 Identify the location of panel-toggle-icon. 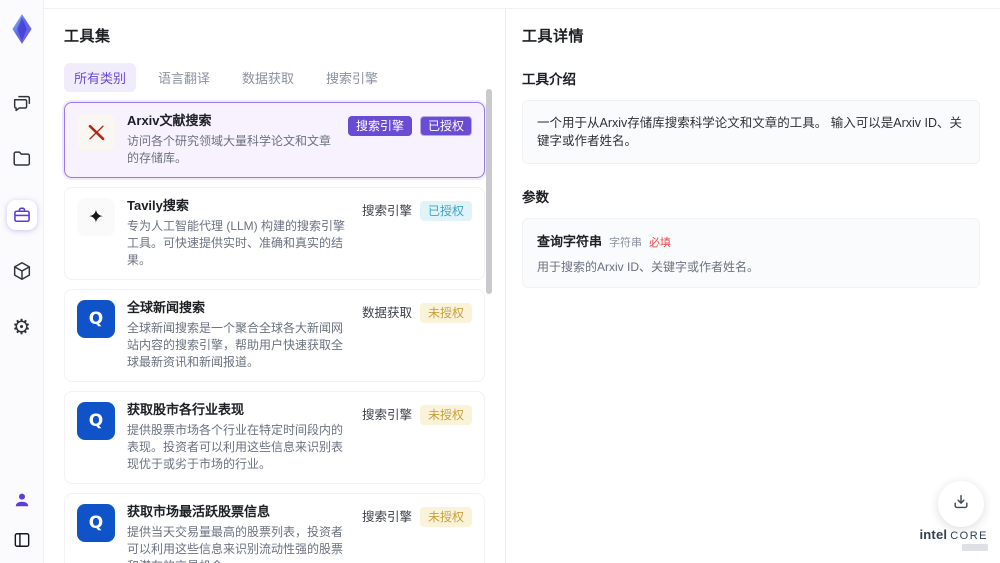
(22, 540).